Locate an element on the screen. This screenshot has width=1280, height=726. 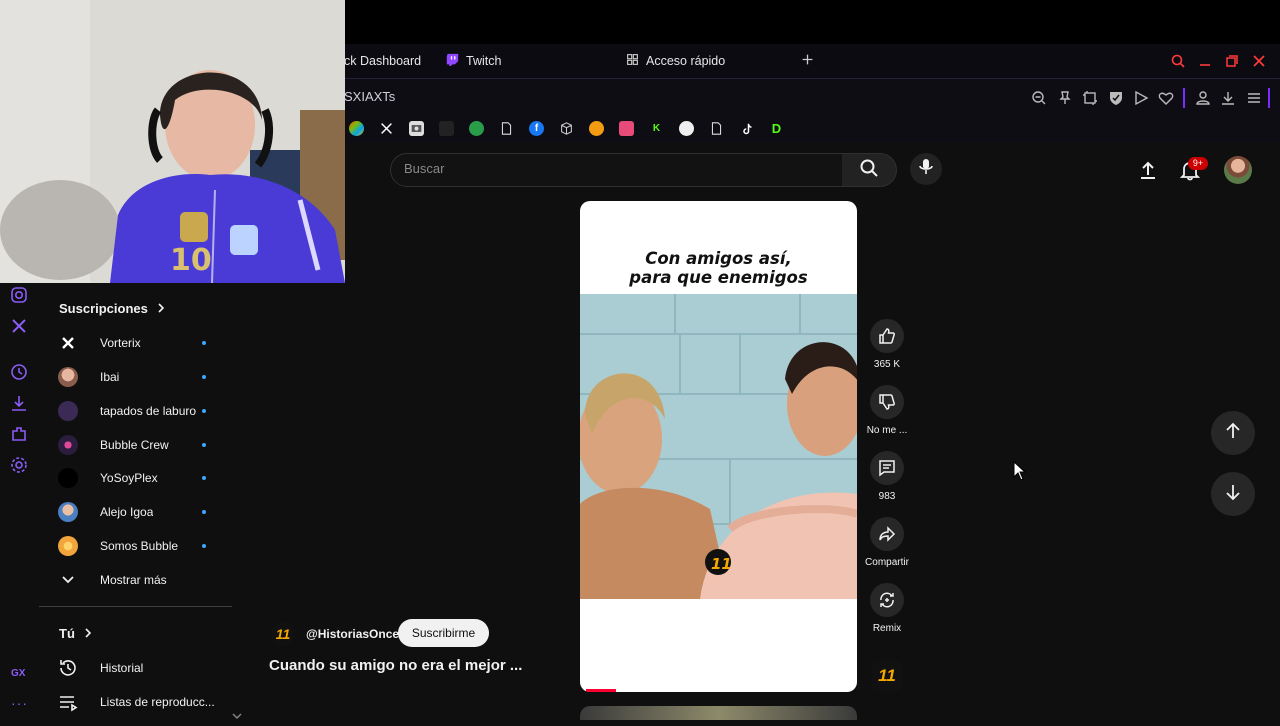
toolbar-divider is located at coordinates (1269, 98).